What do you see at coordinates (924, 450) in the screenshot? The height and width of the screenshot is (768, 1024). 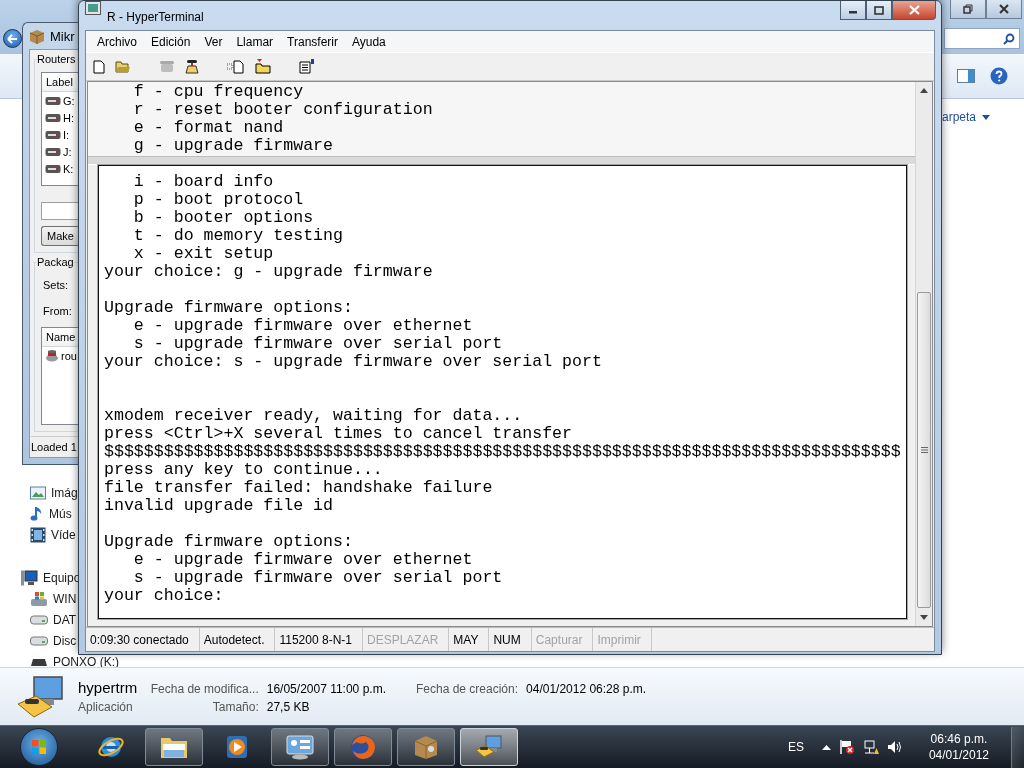 I see `grip-icon` at bounding box center [924, 450].